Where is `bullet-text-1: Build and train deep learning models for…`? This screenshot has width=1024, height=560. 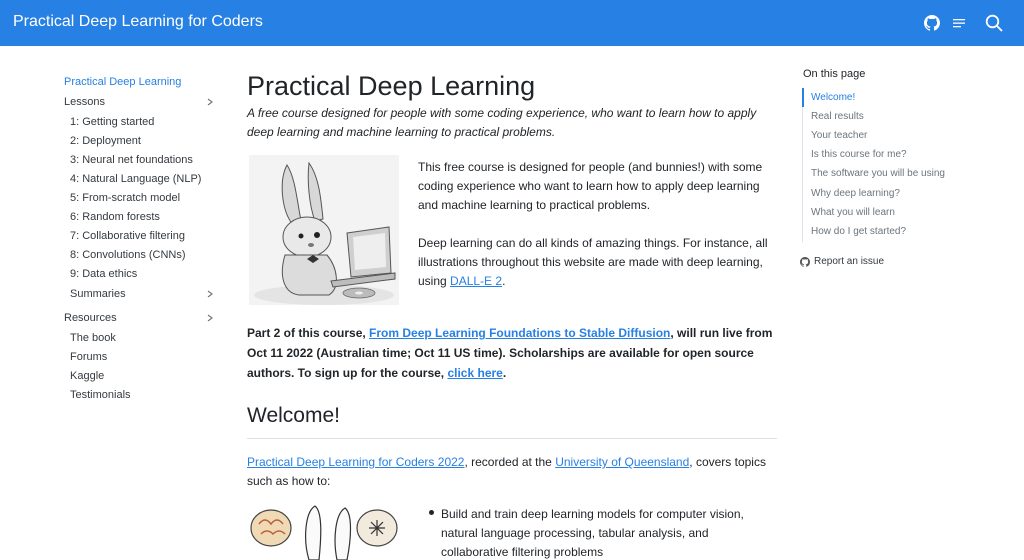 bullet-text-1: Build and train deep learning models for… is located at coordinates (592, 533).